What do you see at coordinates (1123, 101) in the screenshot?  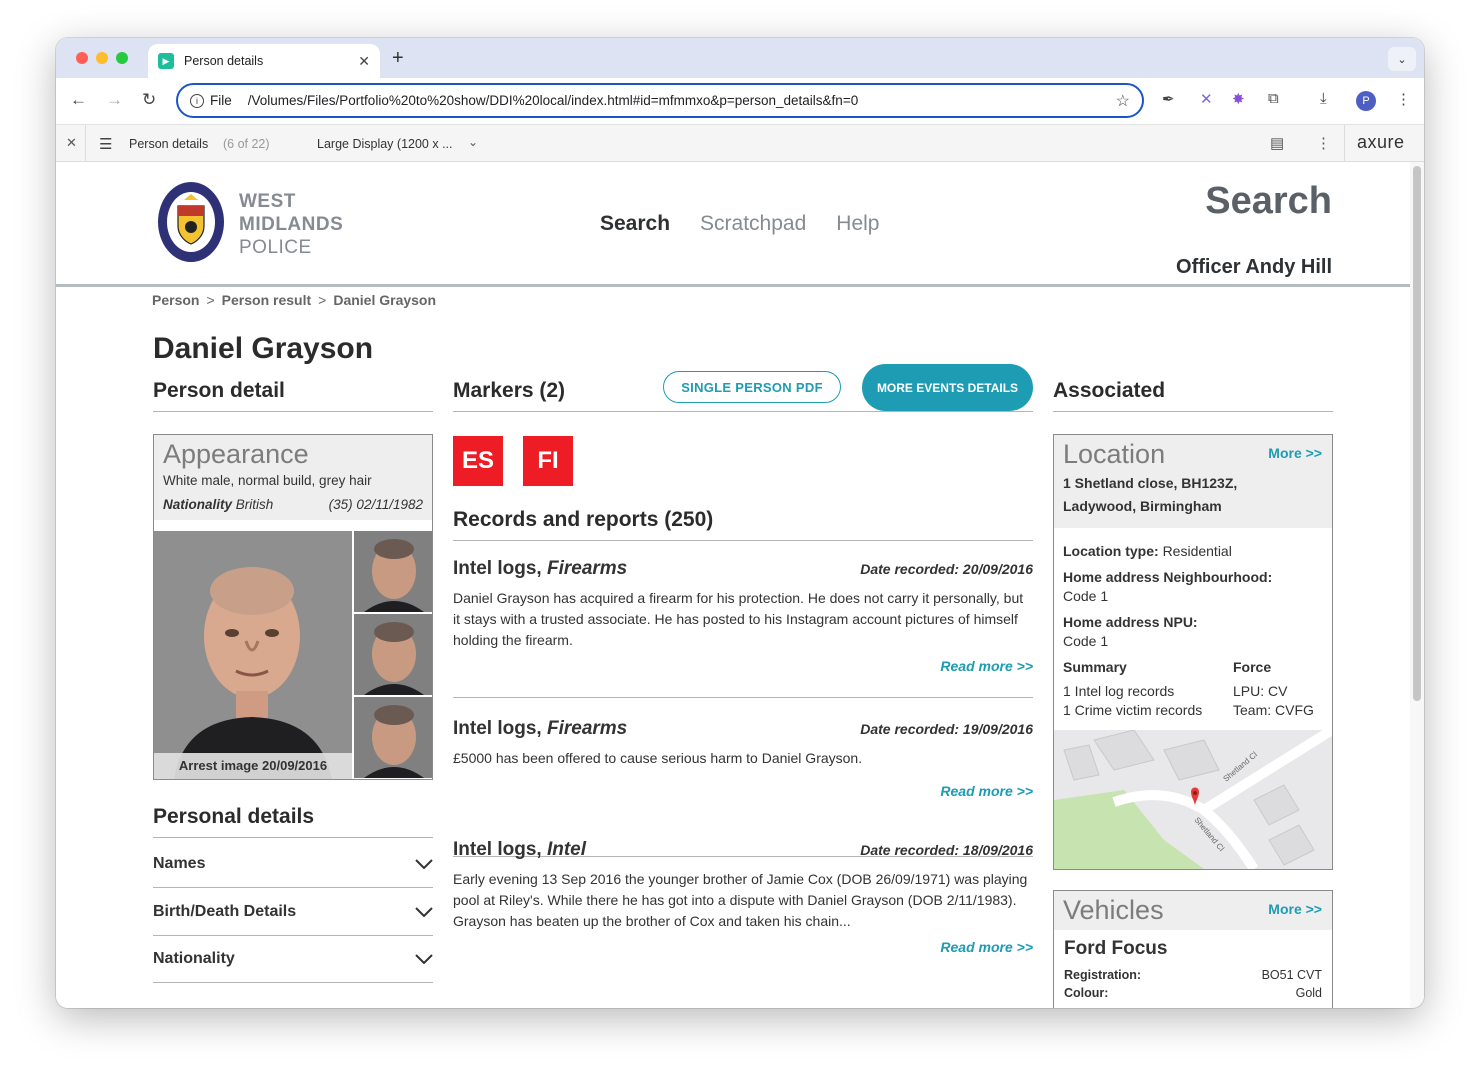 I see `bookmark-star-icon: ☆` at bounding box center [1123, 101].